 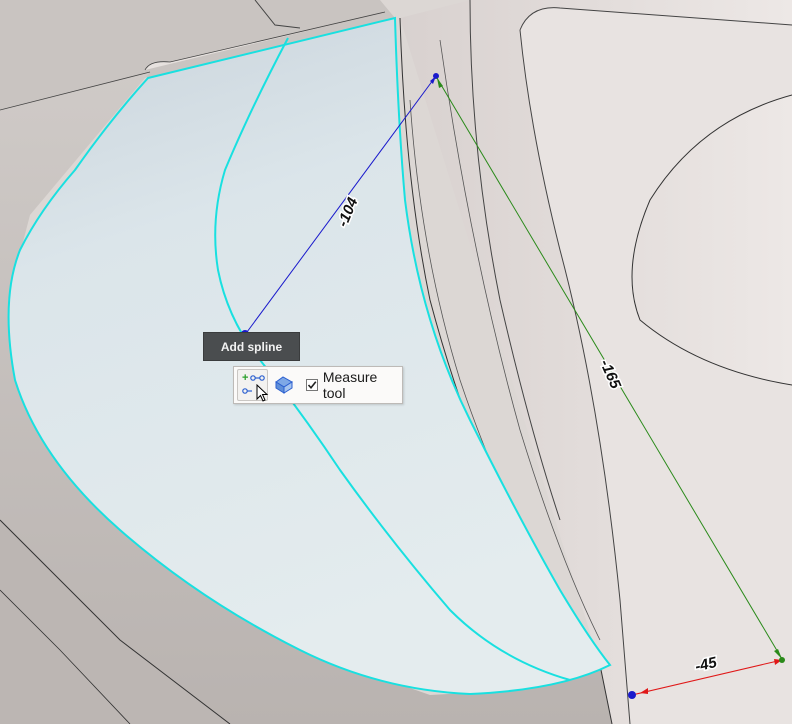 I want to click on measure-tool-checkbox, so click(x=311, y=385).